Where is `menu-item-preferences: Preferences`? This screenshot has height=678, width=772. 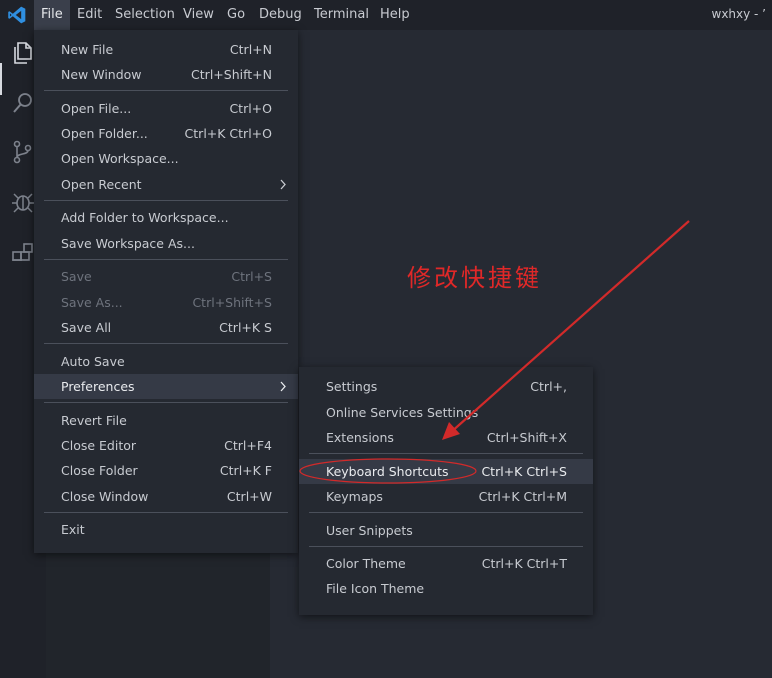
menu-item-preferences: Preferences is located at coordinates (166, 386).